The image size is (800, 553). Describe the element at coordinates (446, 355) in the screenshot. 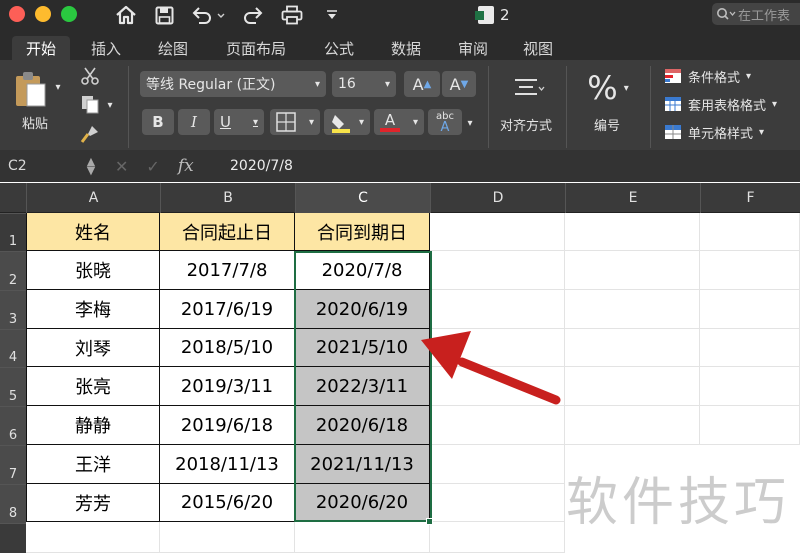

I see `arrow-head` at that location.